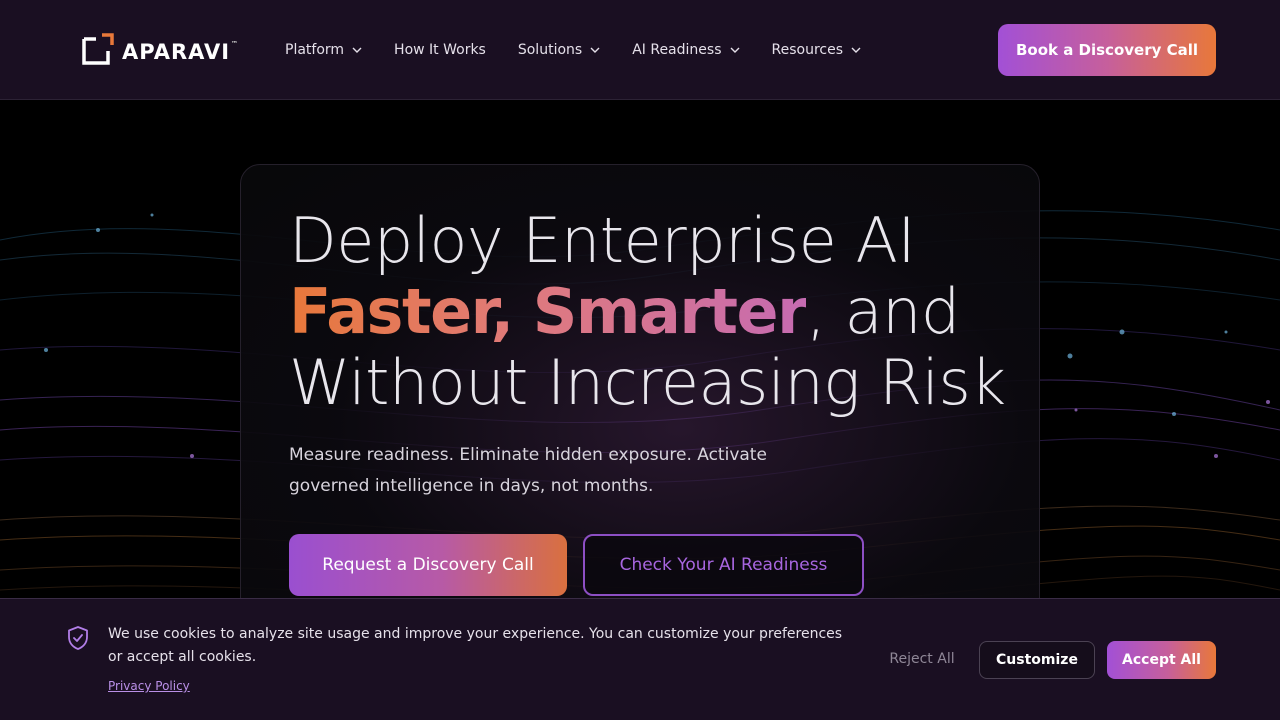 This screenshot has width=1280, height=720. I want to click on brand-logo: APARAVI™, so click(160, 49).